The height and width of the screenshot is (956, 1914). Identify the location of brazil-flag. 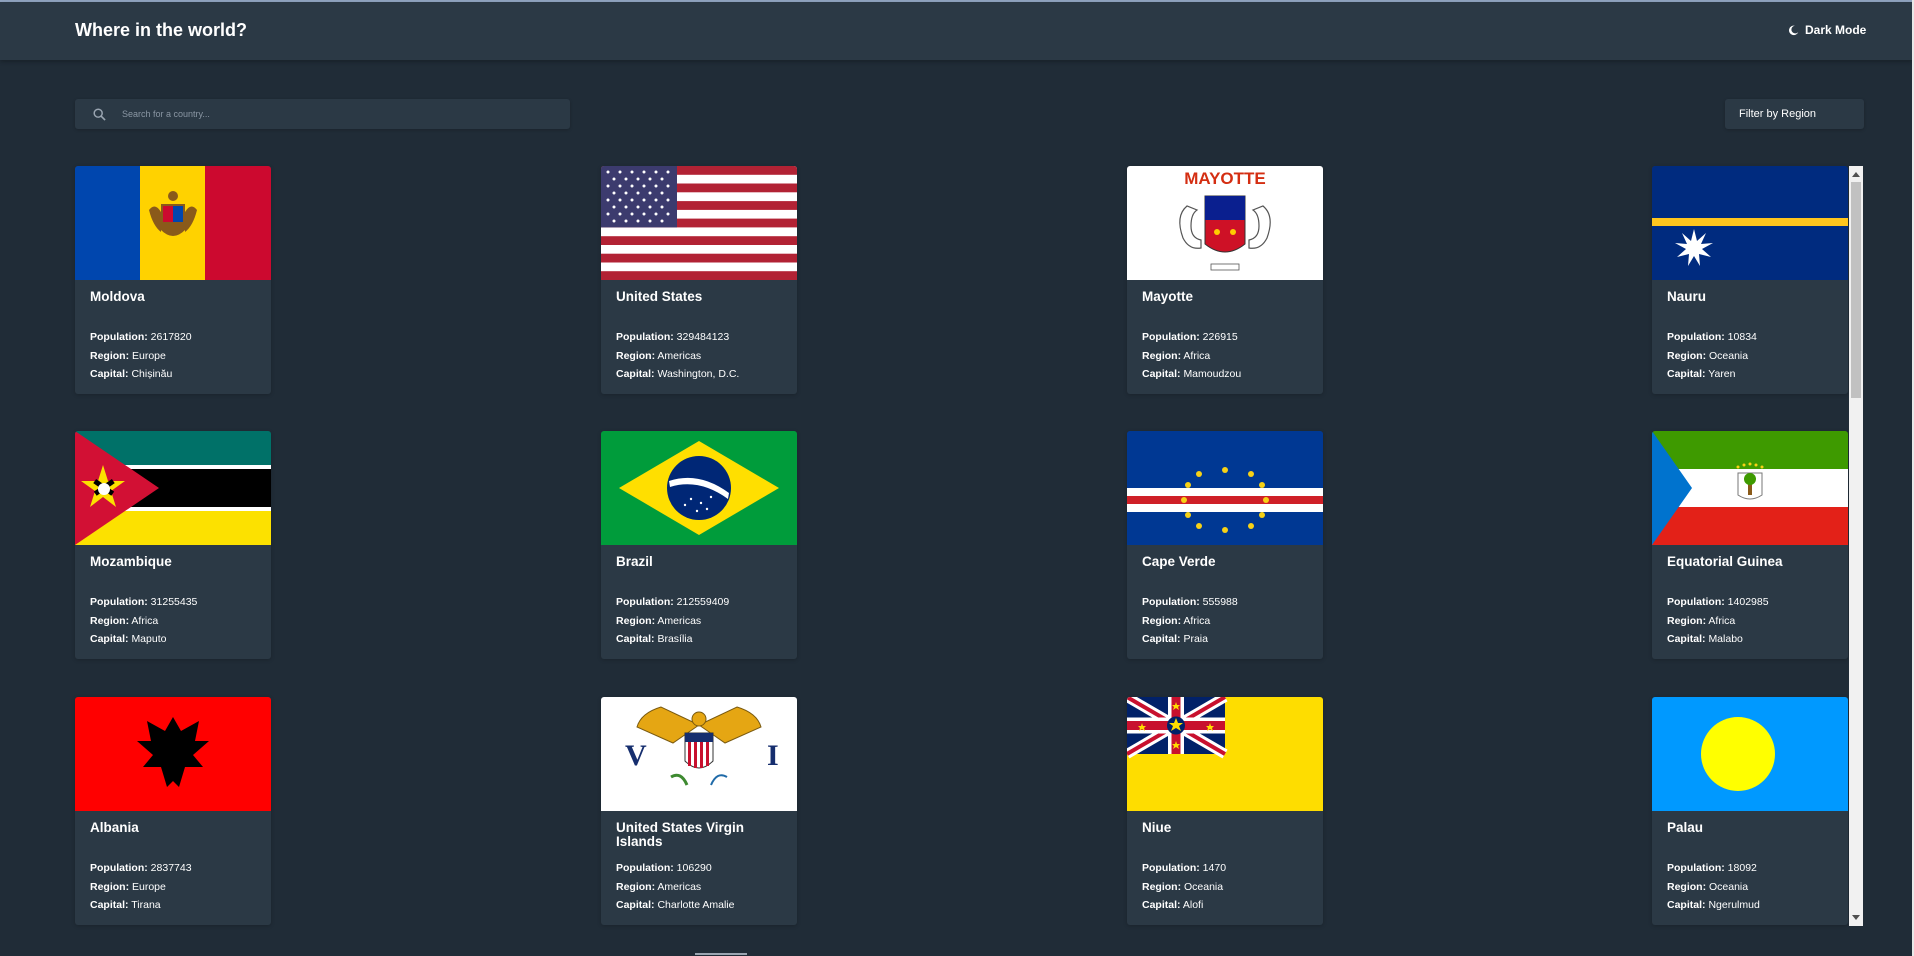
(699, 488).